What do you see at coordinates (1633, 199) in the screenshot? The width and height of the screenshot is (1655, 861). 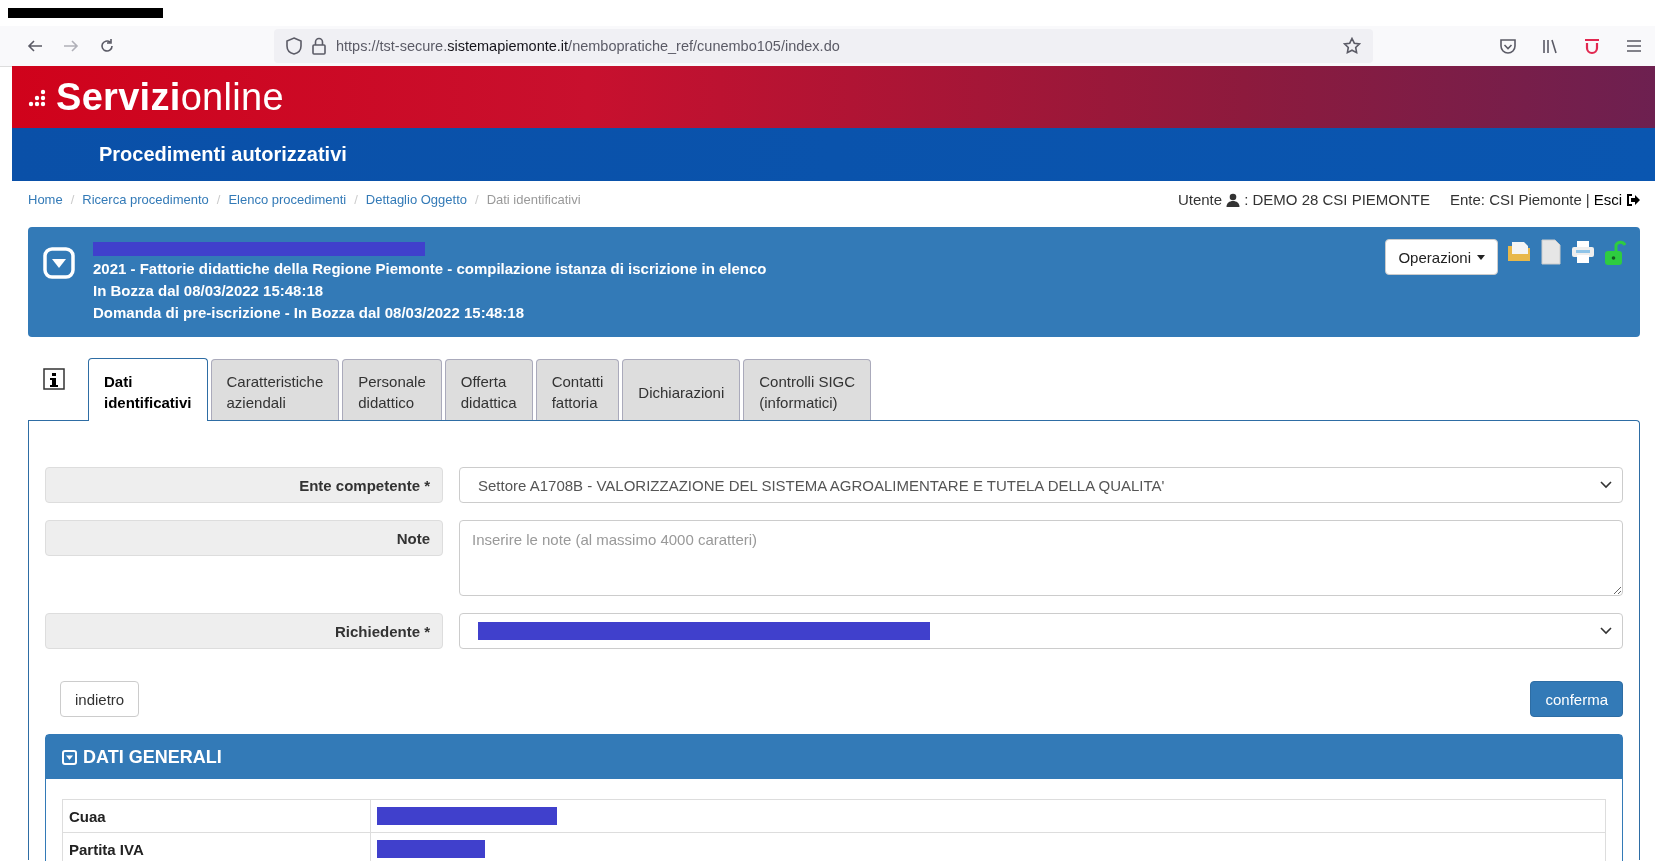 I see `logout-icon` at bounding box center [1633, 199].